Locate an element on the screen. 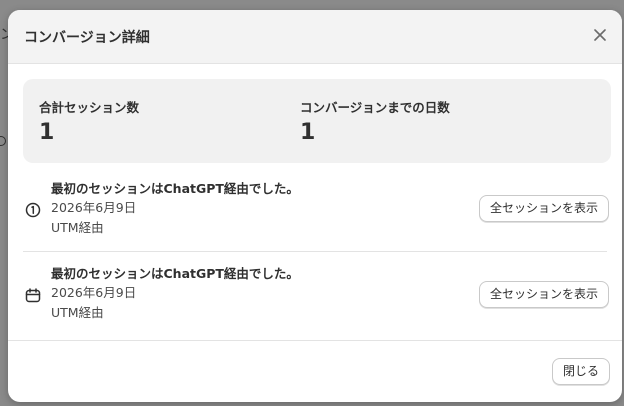 The height and width of the screenshot is (406, 624). close-modal-button: 閉じる is located at coordinates (580, 371).